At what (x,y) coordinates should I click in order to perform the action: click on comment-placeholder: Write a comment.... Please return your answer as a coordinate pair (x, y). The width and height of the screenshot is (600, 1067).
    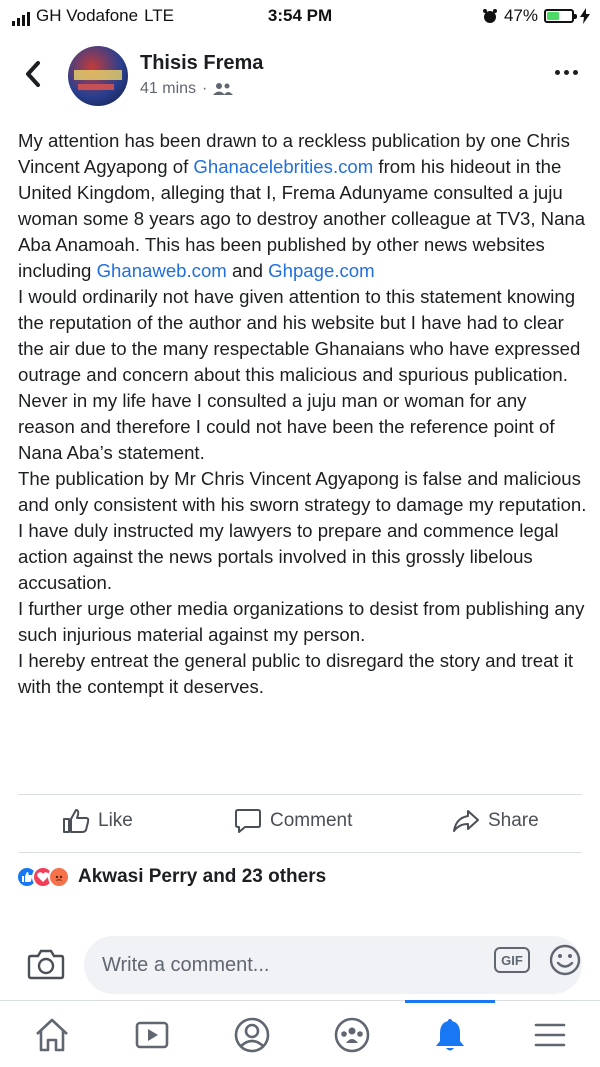
    Looking at the image, I should click on (186, 964).